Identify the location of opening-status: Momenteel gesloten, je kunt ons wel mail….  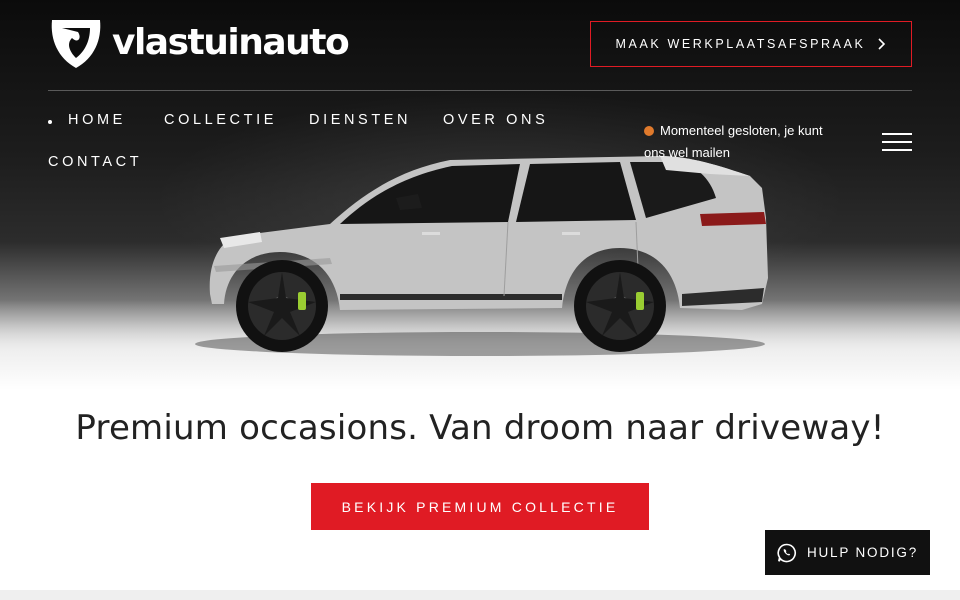
(744, 142).